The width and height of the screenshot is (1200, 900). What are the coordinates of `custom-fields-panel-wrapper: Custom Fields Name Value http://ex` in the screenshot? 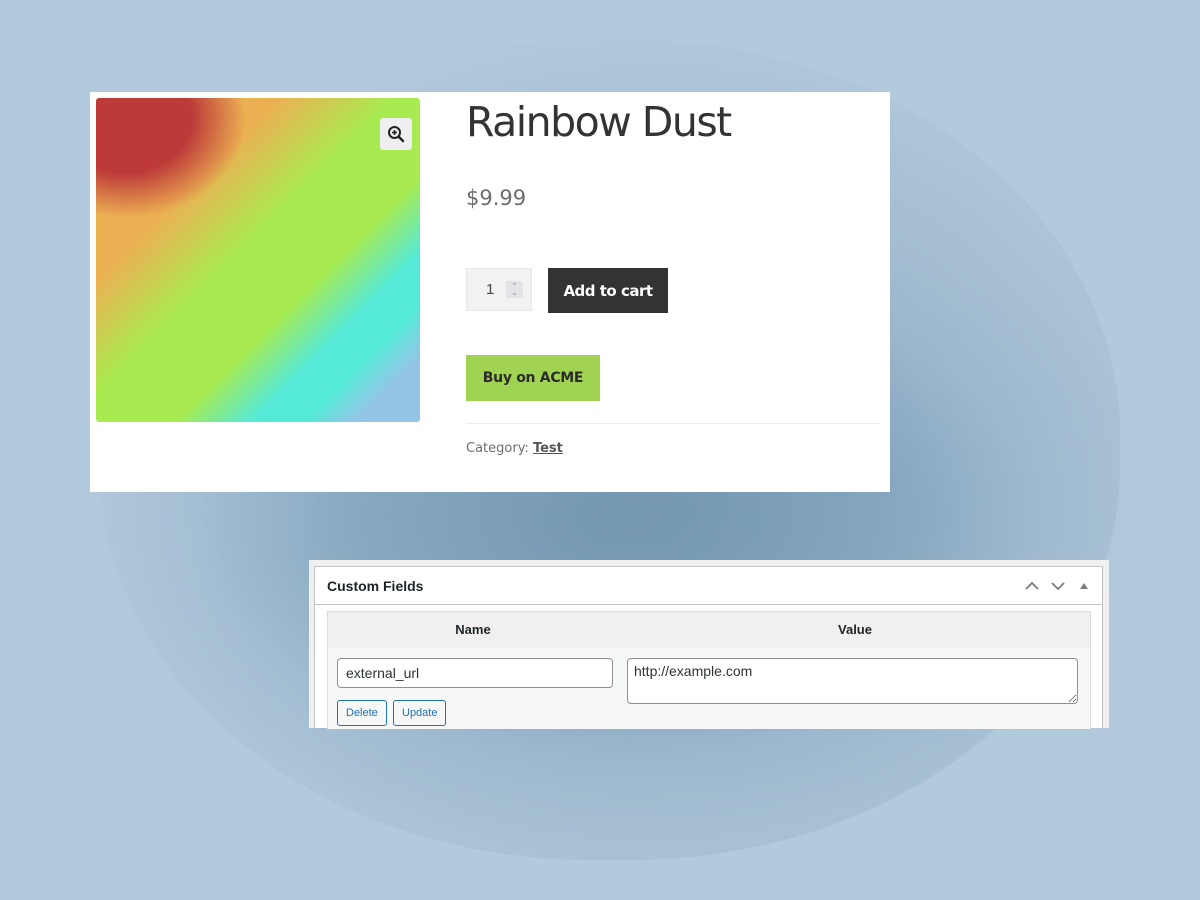 It's located at (709, 644).